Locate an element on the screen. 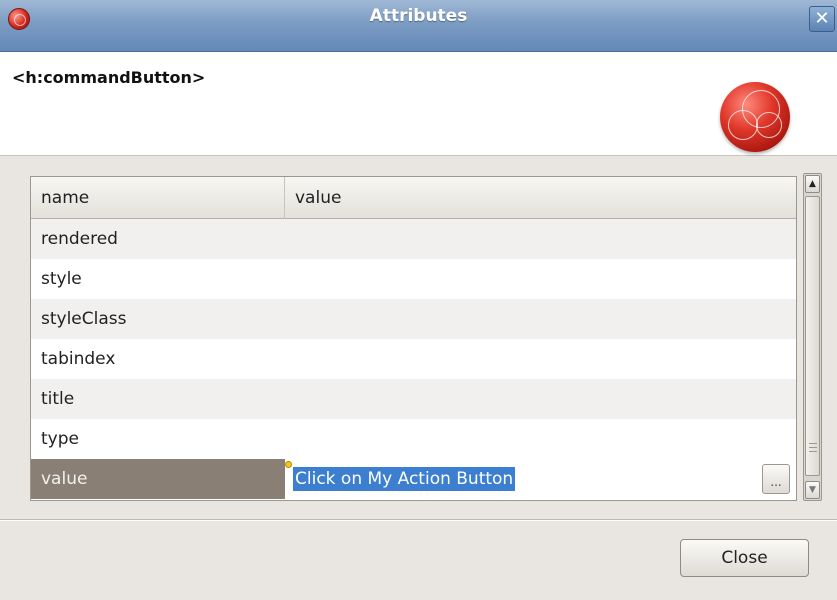 The image size is (837, 600). window-close-button: ✕ is located at coordinates (822, 19).